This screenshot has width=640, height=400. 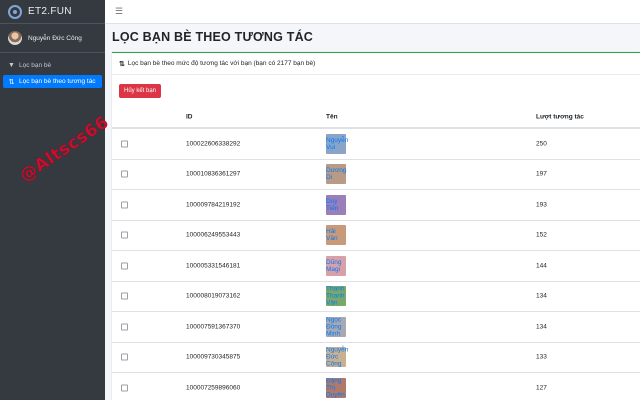 What do you see at coordinates (334, 266) in the screenshot?
I see `friend-name-link: Dũng Magi` at bounding box center [334, 266].